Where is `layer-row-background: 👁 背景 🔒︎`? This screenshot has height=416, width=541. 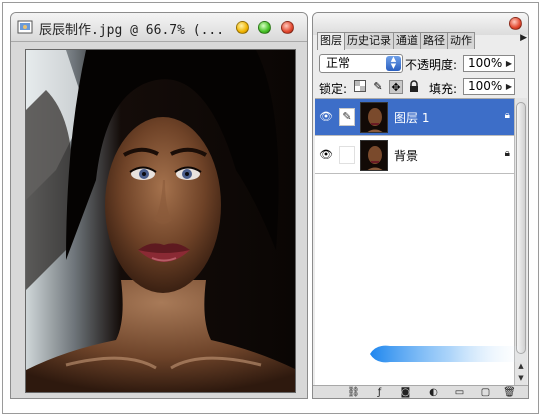
layer-row-background: 👁 背景 🔒︎ is located at coordinates (414, 155).